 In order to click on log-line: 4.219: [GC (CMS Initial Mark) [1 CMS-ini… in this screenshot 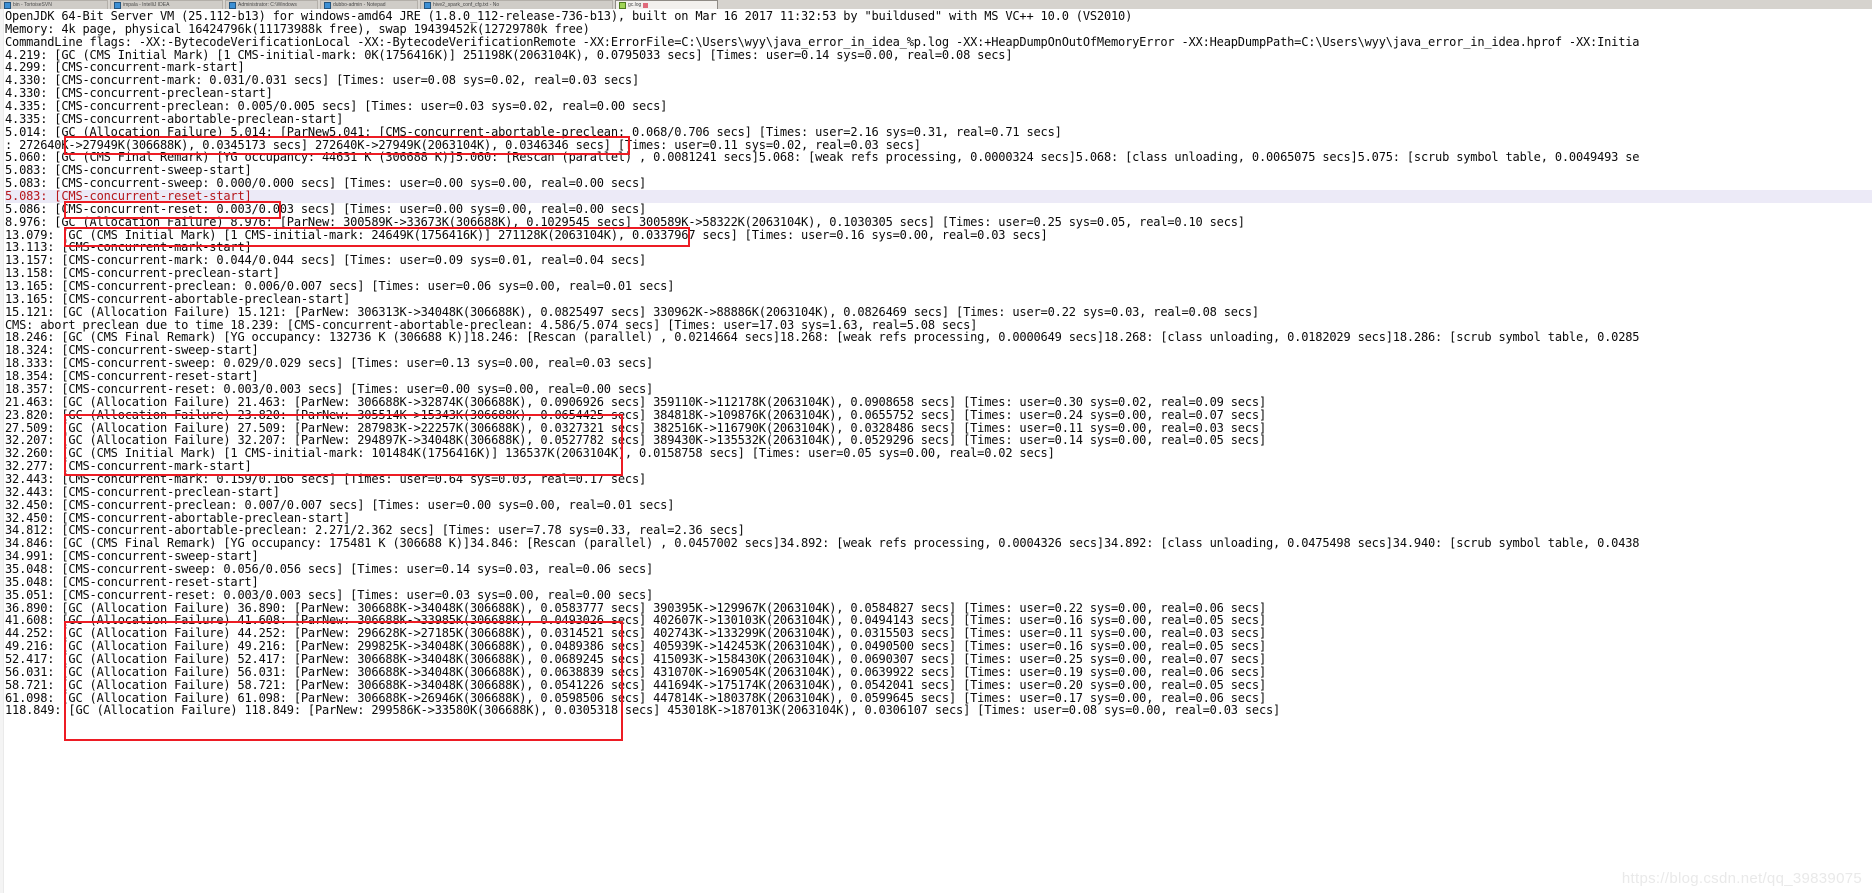, I will do `click(509, 54)`.